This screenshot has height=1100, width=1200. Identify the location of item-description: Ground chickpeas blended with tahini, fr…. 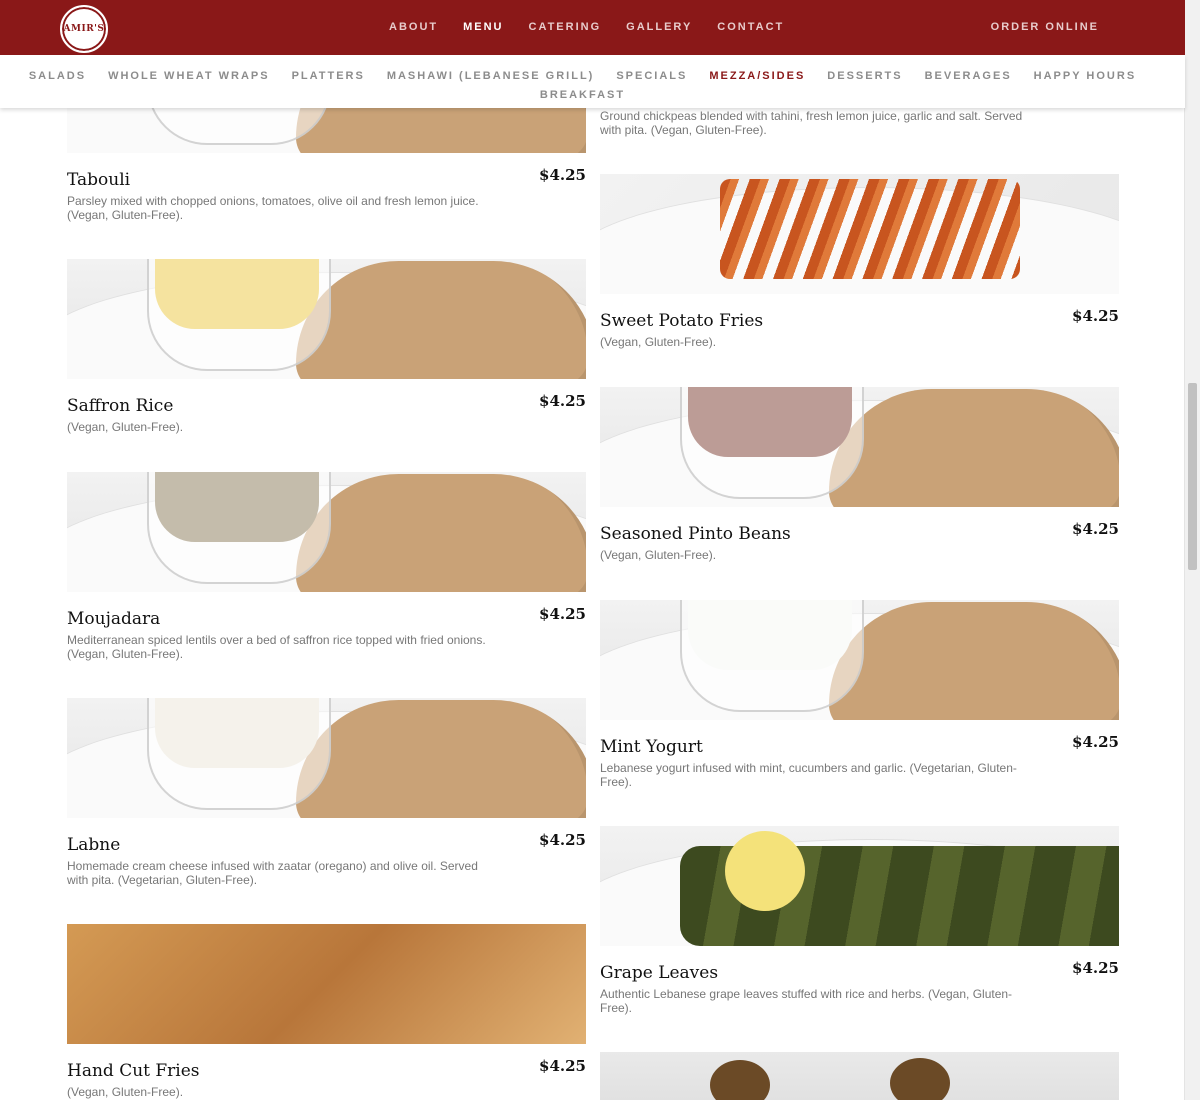
(811, 123).